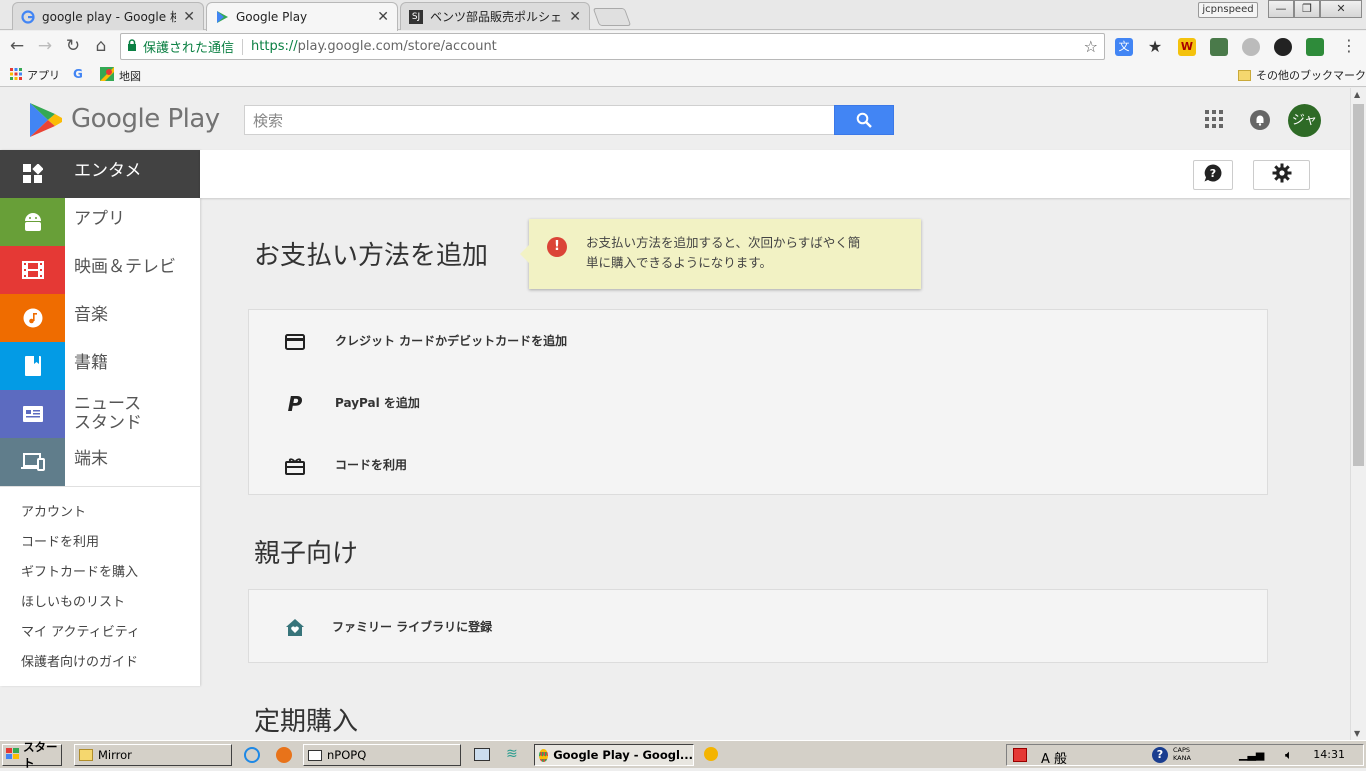  Describe the element at coordinates (13, 755) in the screenshot. I see `windows-logo-icon` at that location.